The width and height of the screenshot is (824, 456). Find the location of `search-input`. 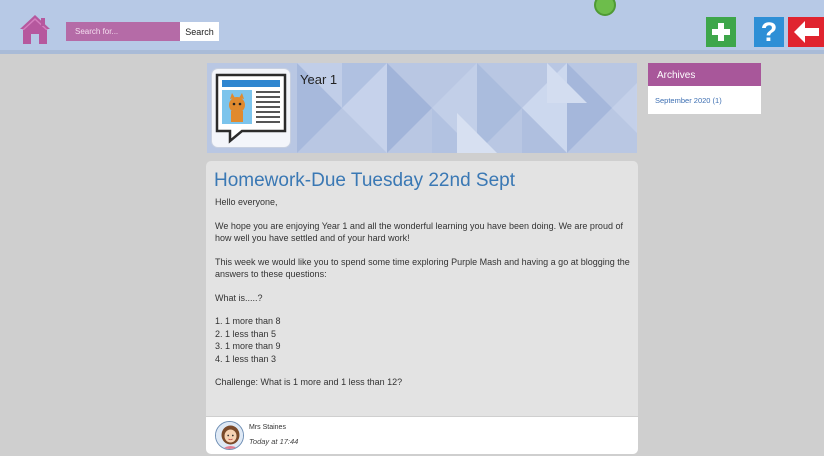

search-input is located at coordinates (123, 31).